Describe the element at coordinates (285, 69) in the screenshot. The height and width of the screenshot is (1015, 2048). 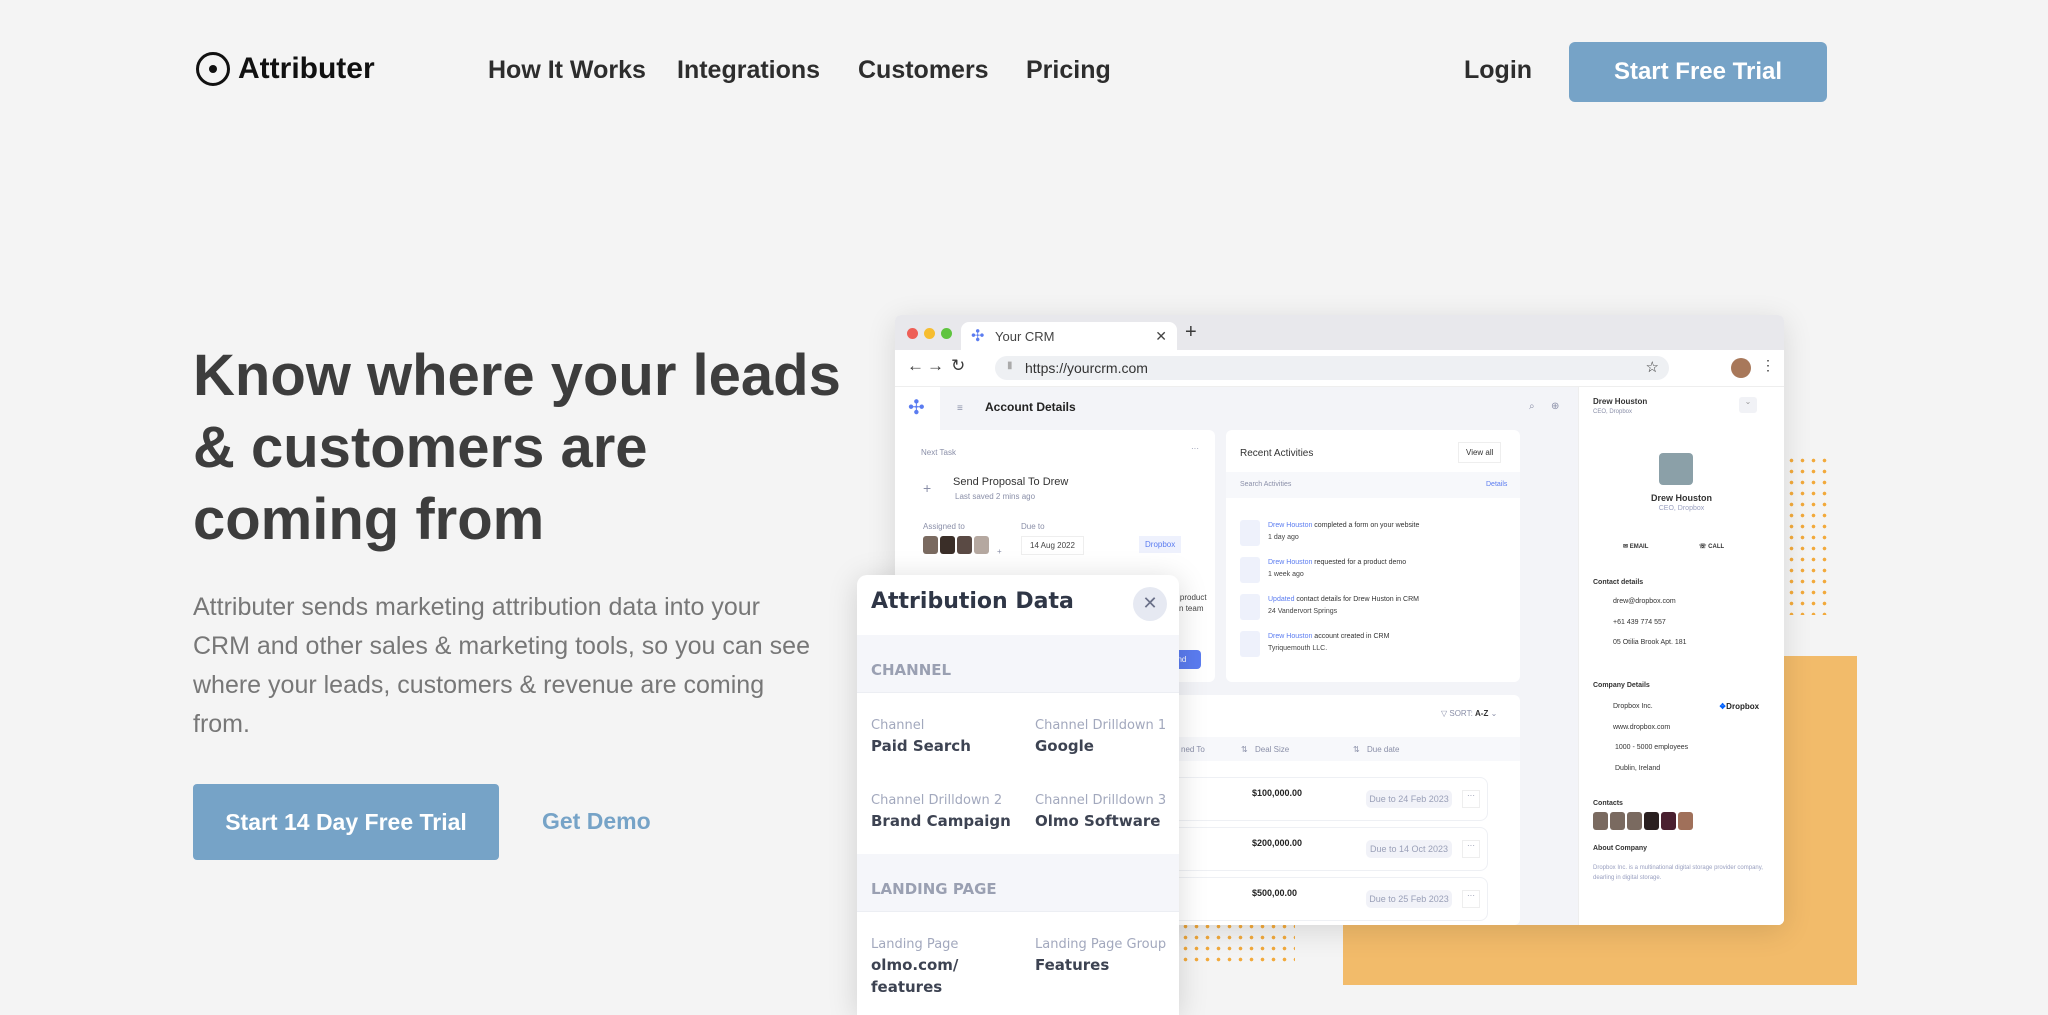
I see `brand-logo: Attributer` at that location.